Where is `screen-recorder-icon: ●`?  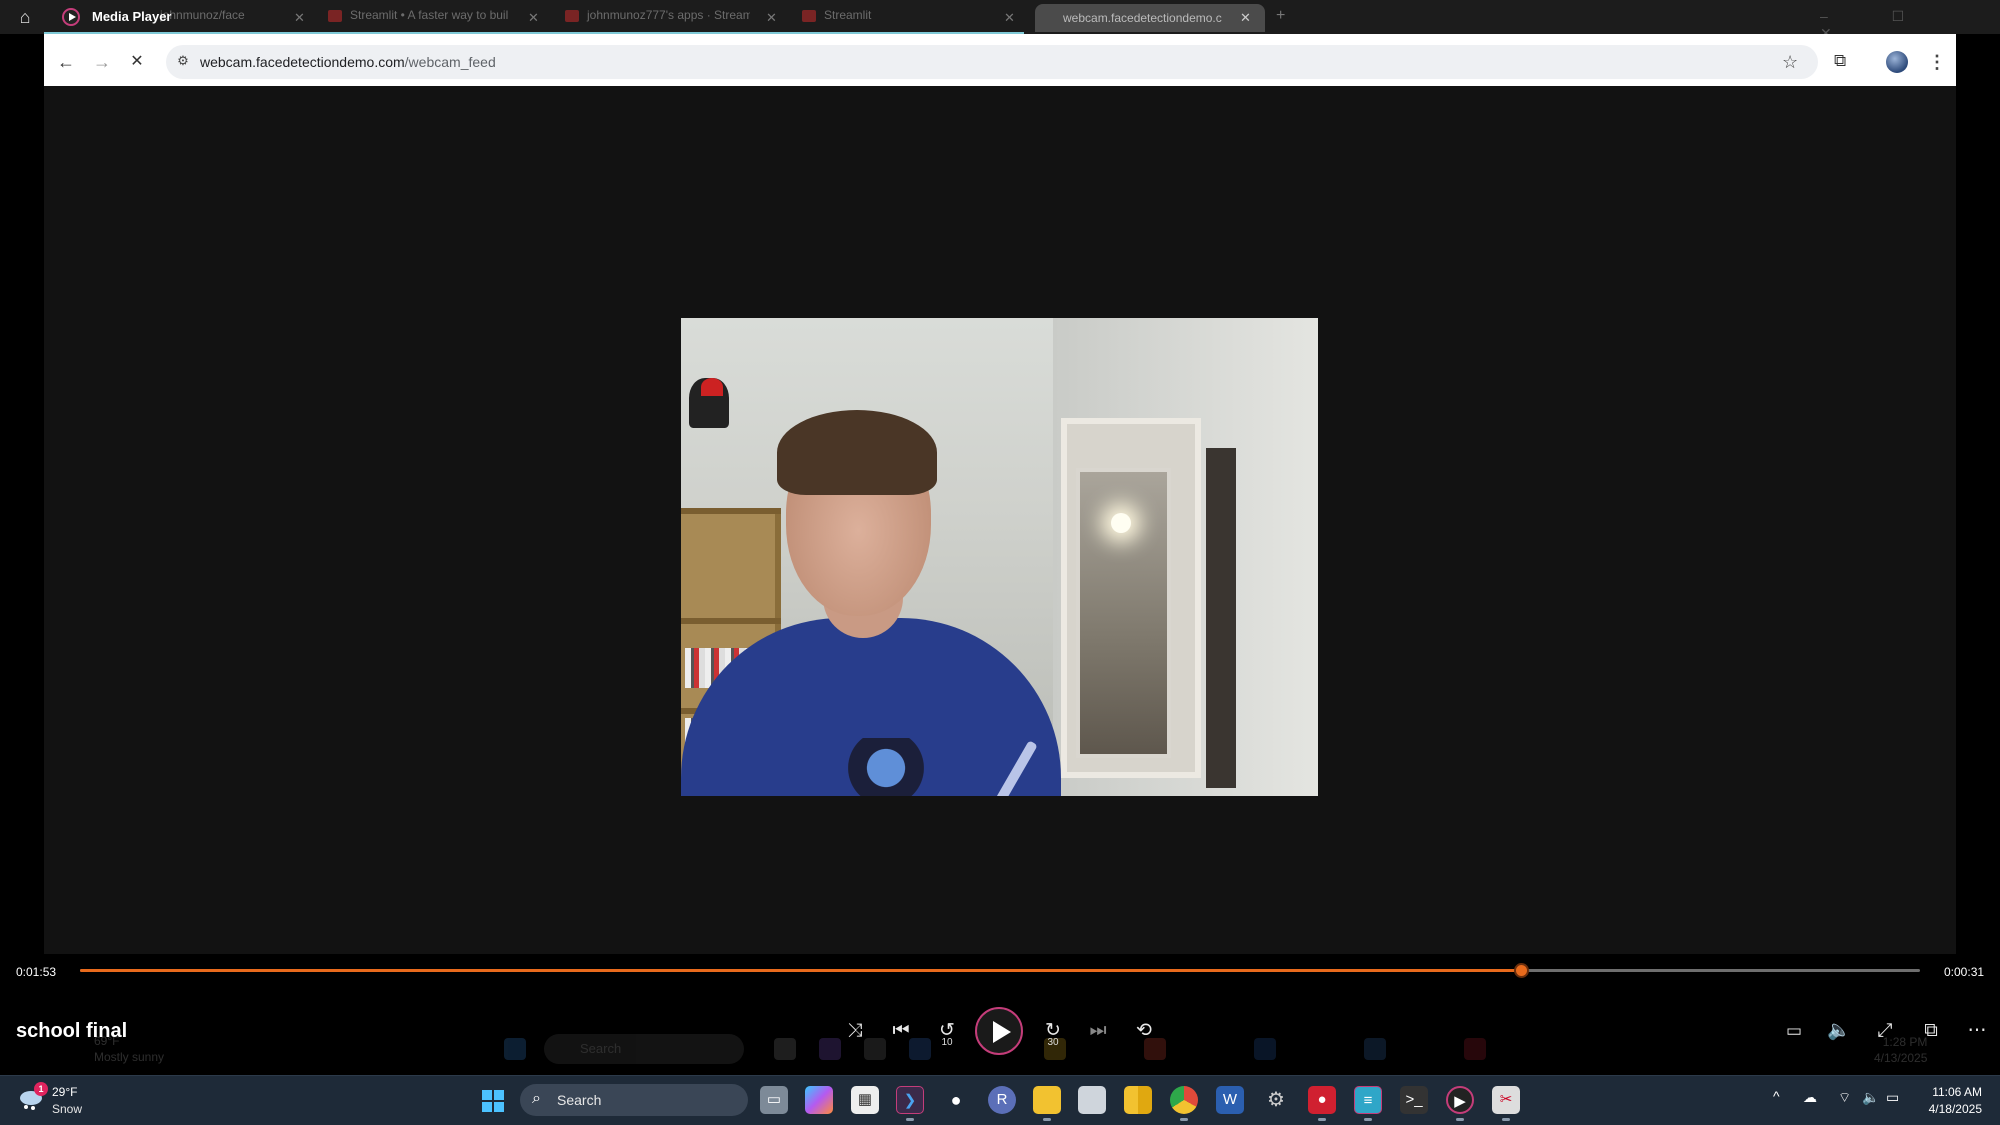
screen-recorder-icon: ● is located at coordinates (1322, 1100).